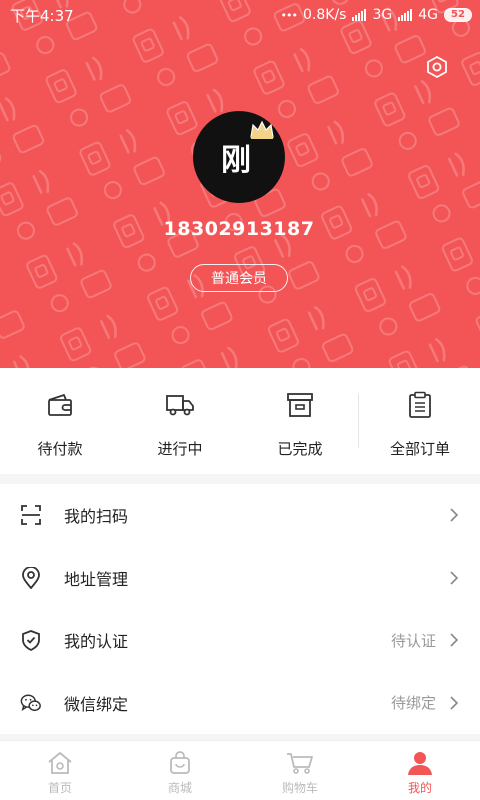 The height and width of the screenshot is (800, 480). What do you see at coordinates (31, 641) in the screenshot?
I see `shield-check-icon` at bounding box center [31, 641].